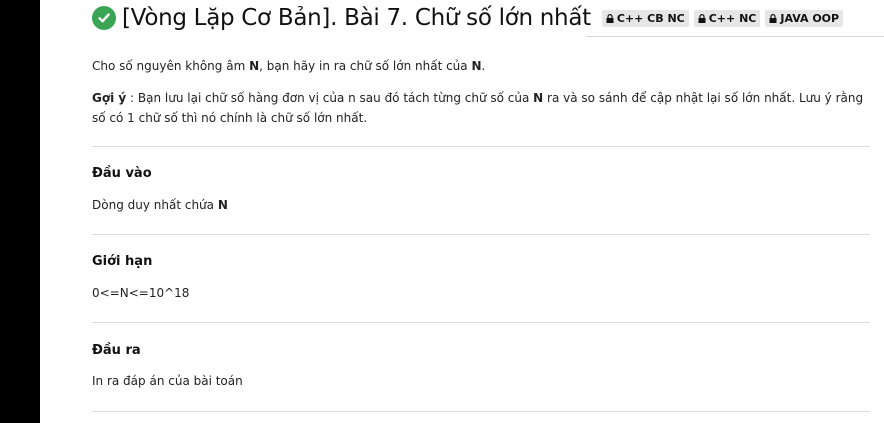 The image size is (884, 423). I want to click on check-circle-icon, so click(104, 18).